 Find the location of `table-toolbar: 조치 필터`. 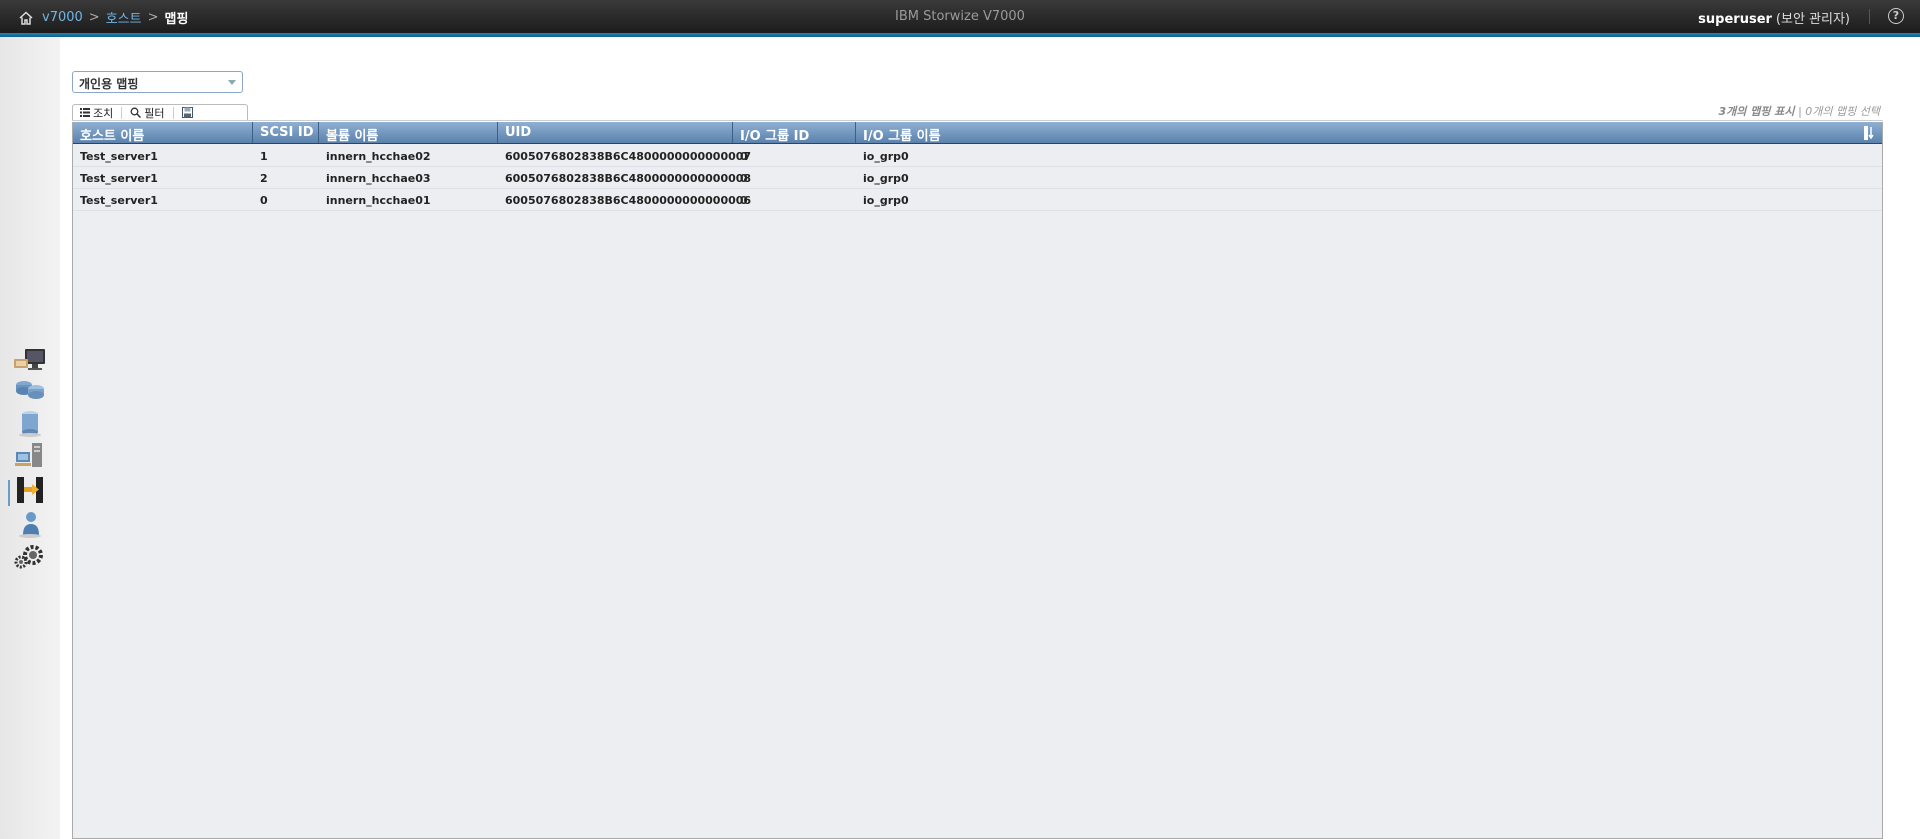

table-toolbar: 조치 필터 is located at coordinates (160, 112).